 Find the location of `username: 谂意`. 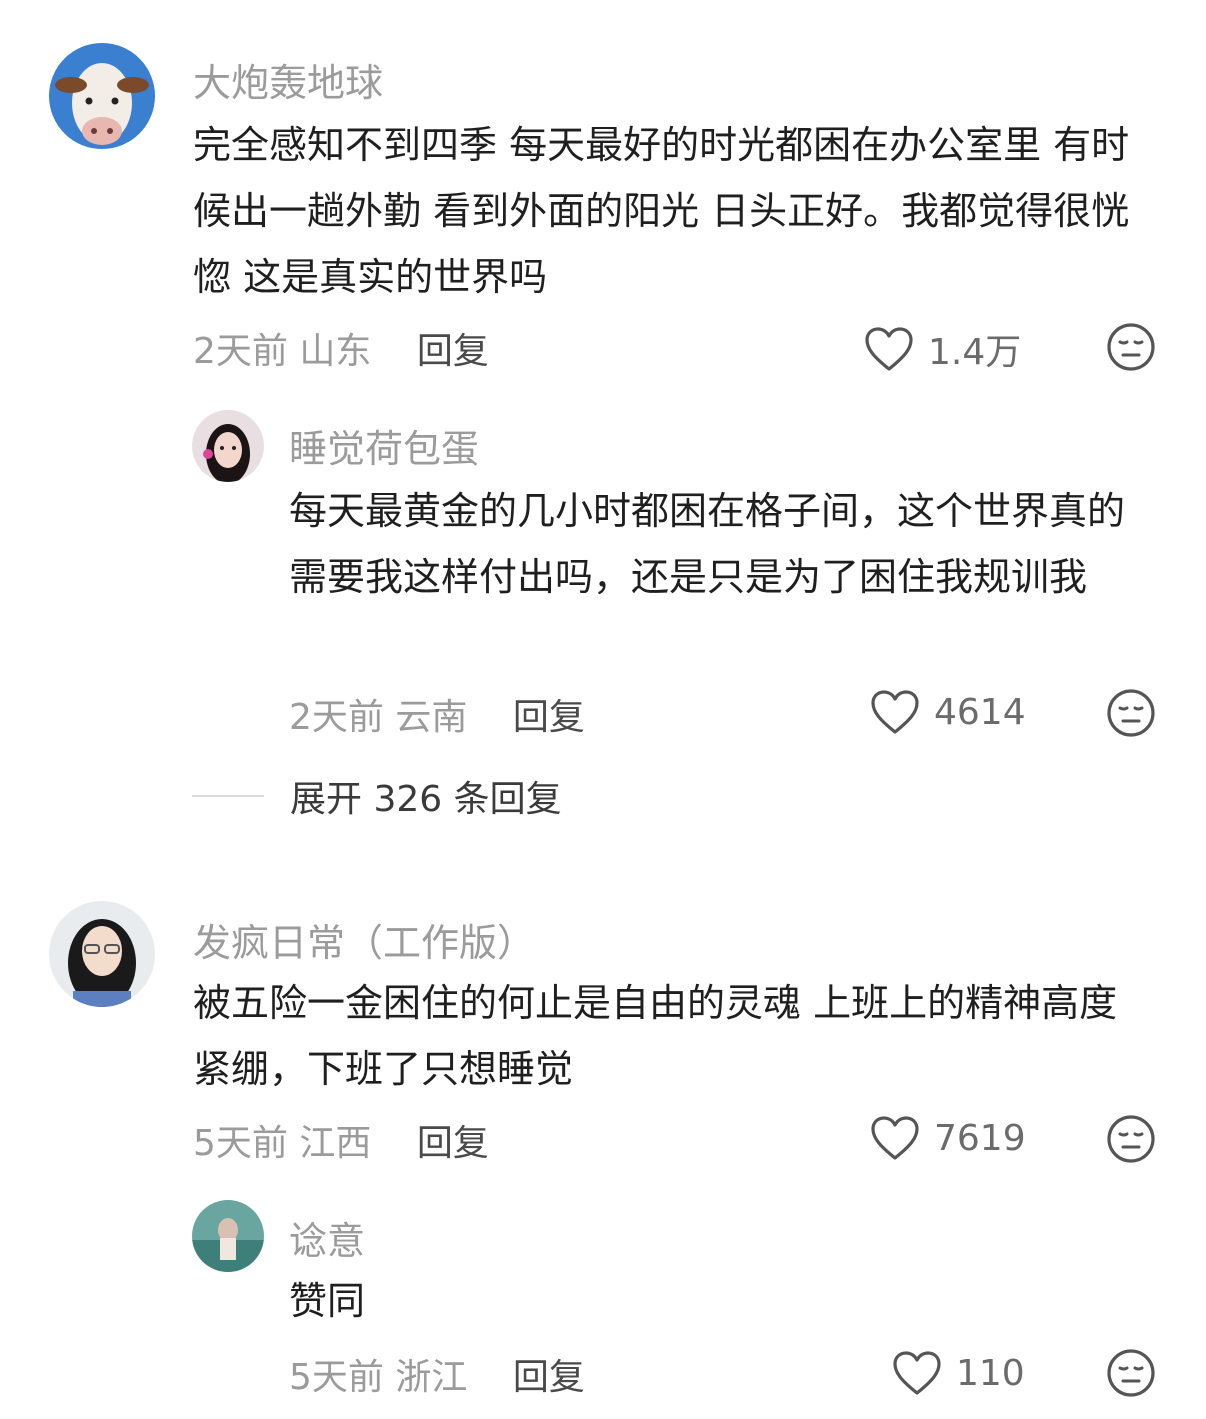

username: 谂意 is located at coordinates (327, 1237).